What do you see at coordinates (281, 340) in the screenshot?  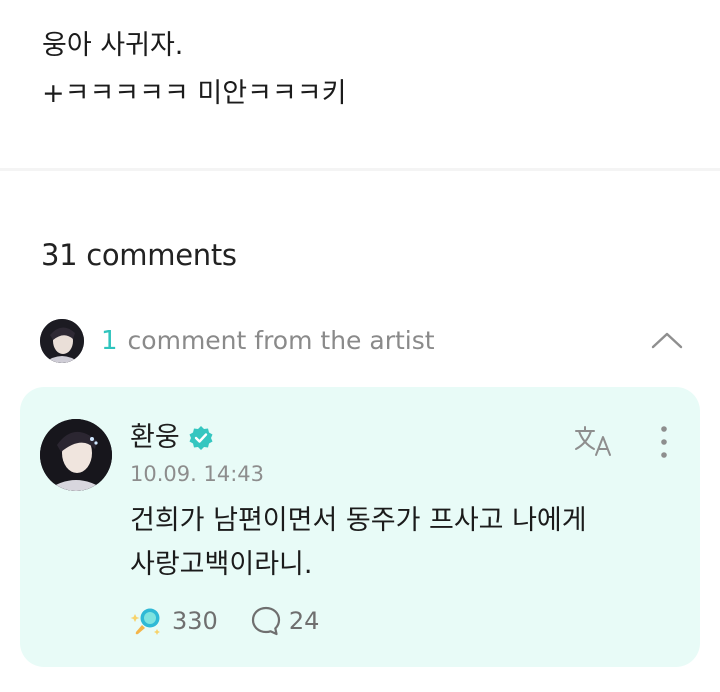 I see `artist-comment-label: comment from the artist` at bounding box center [281, 340].